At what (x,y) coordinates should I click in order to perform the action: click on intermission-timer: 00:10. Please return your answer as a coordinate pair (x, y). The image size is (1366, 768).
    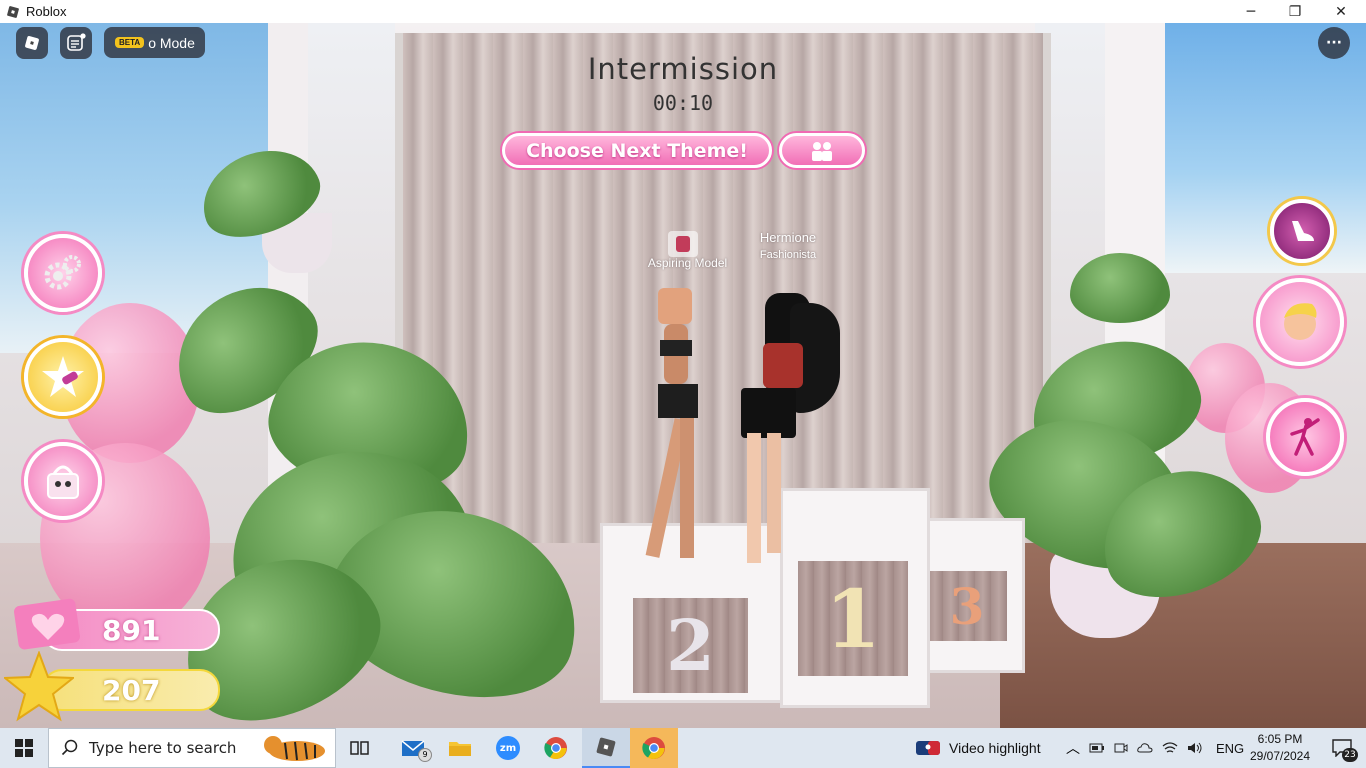
    Looking at the image, I should click on (683, 103).